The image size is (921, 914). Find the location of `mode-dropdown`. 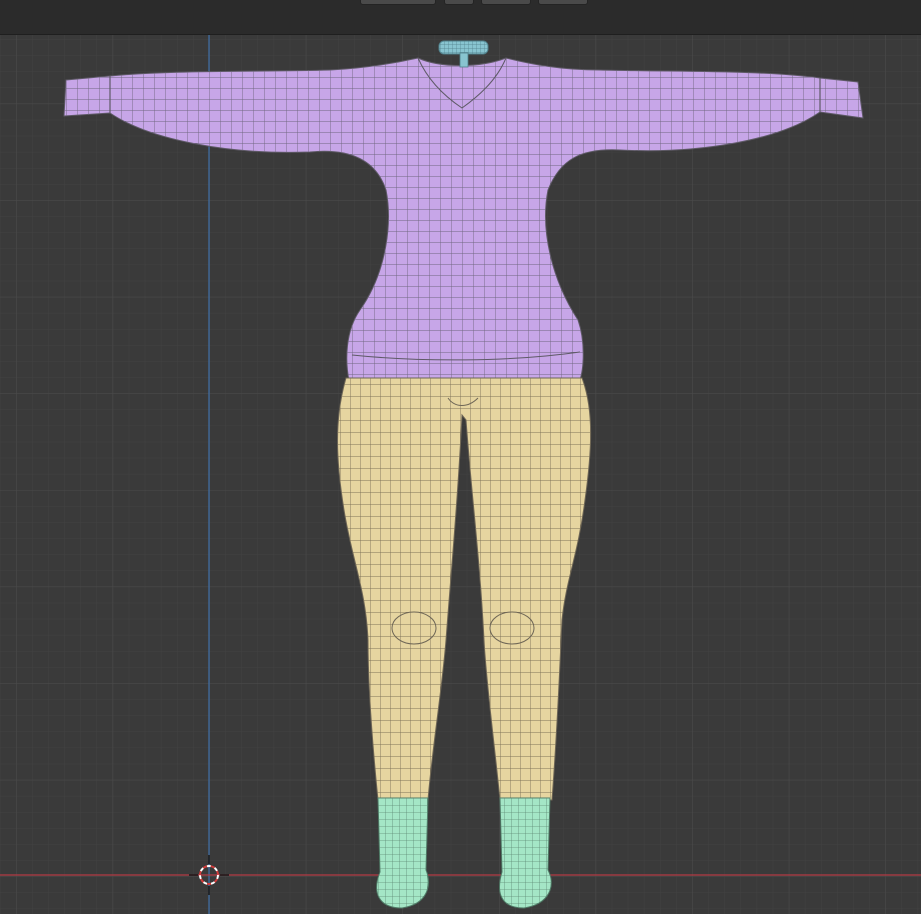

mode-dropdown is located at coordinates (398, 2).